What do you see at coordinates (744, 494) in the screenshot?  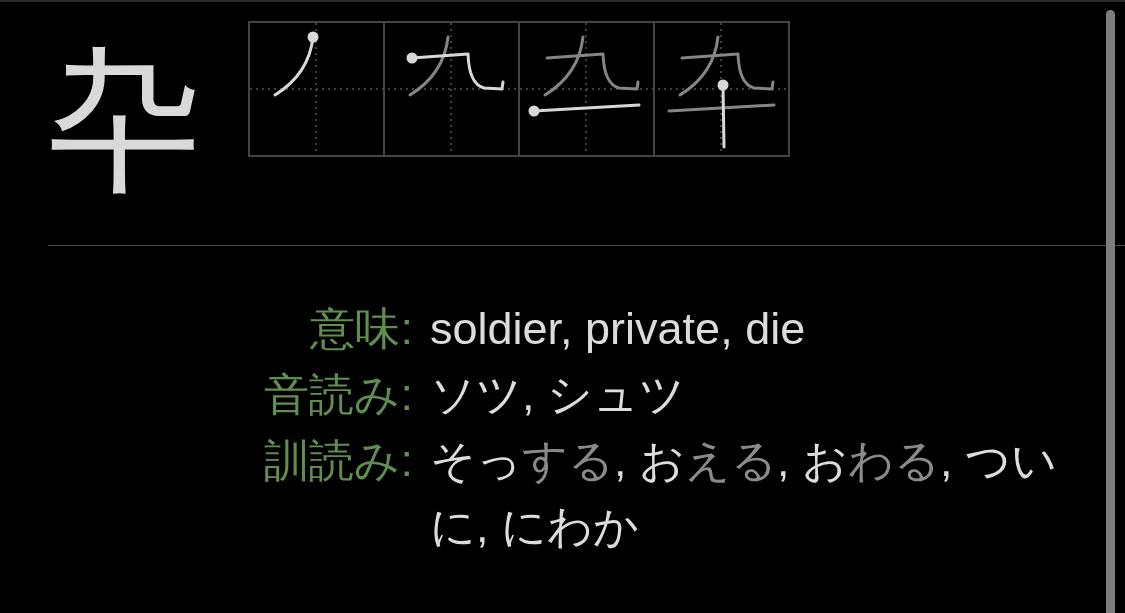 I see `info-value: そっする, おえる, おわる, ついに, にわか` at bounding box center [744, 494].